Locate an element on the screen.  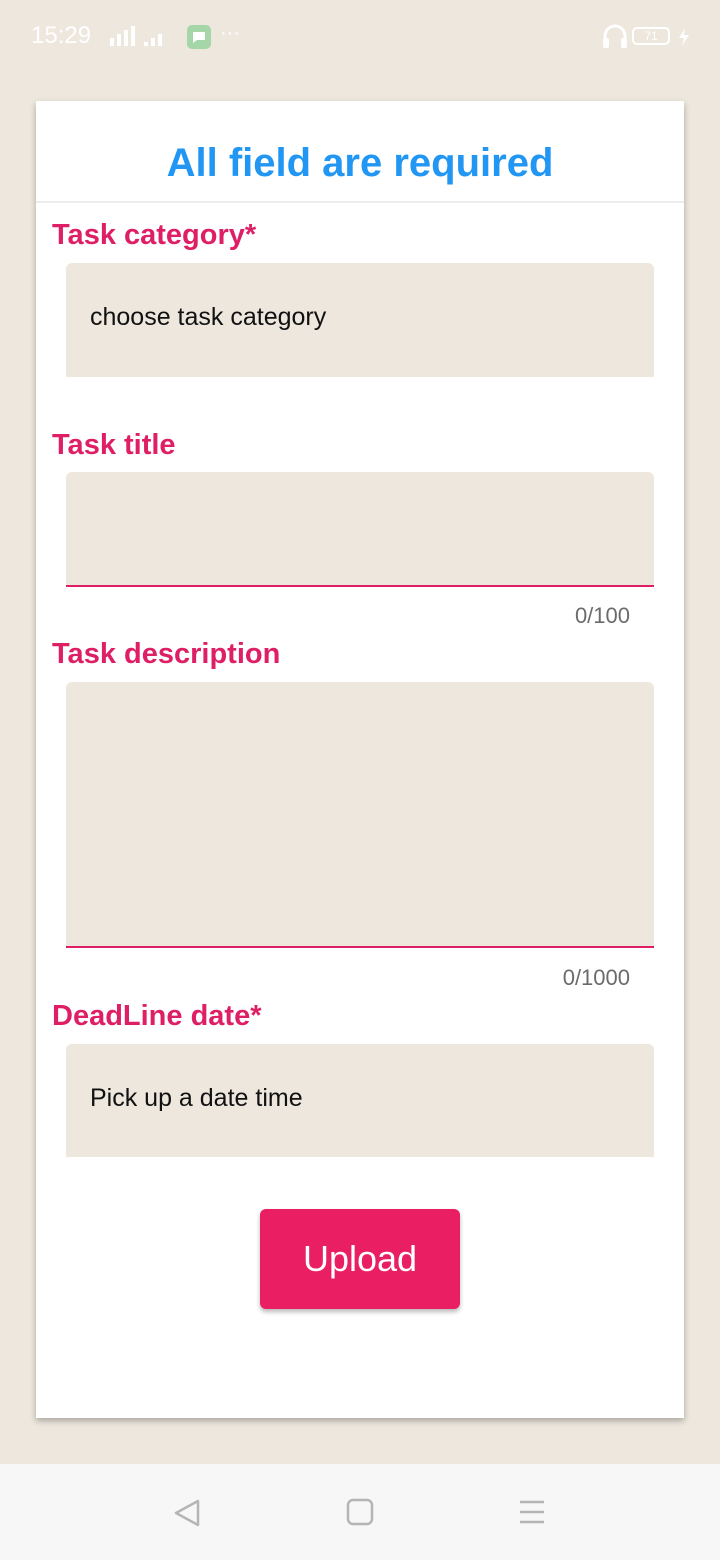
upload-button: Upload is located at coordinates (360, 1259).